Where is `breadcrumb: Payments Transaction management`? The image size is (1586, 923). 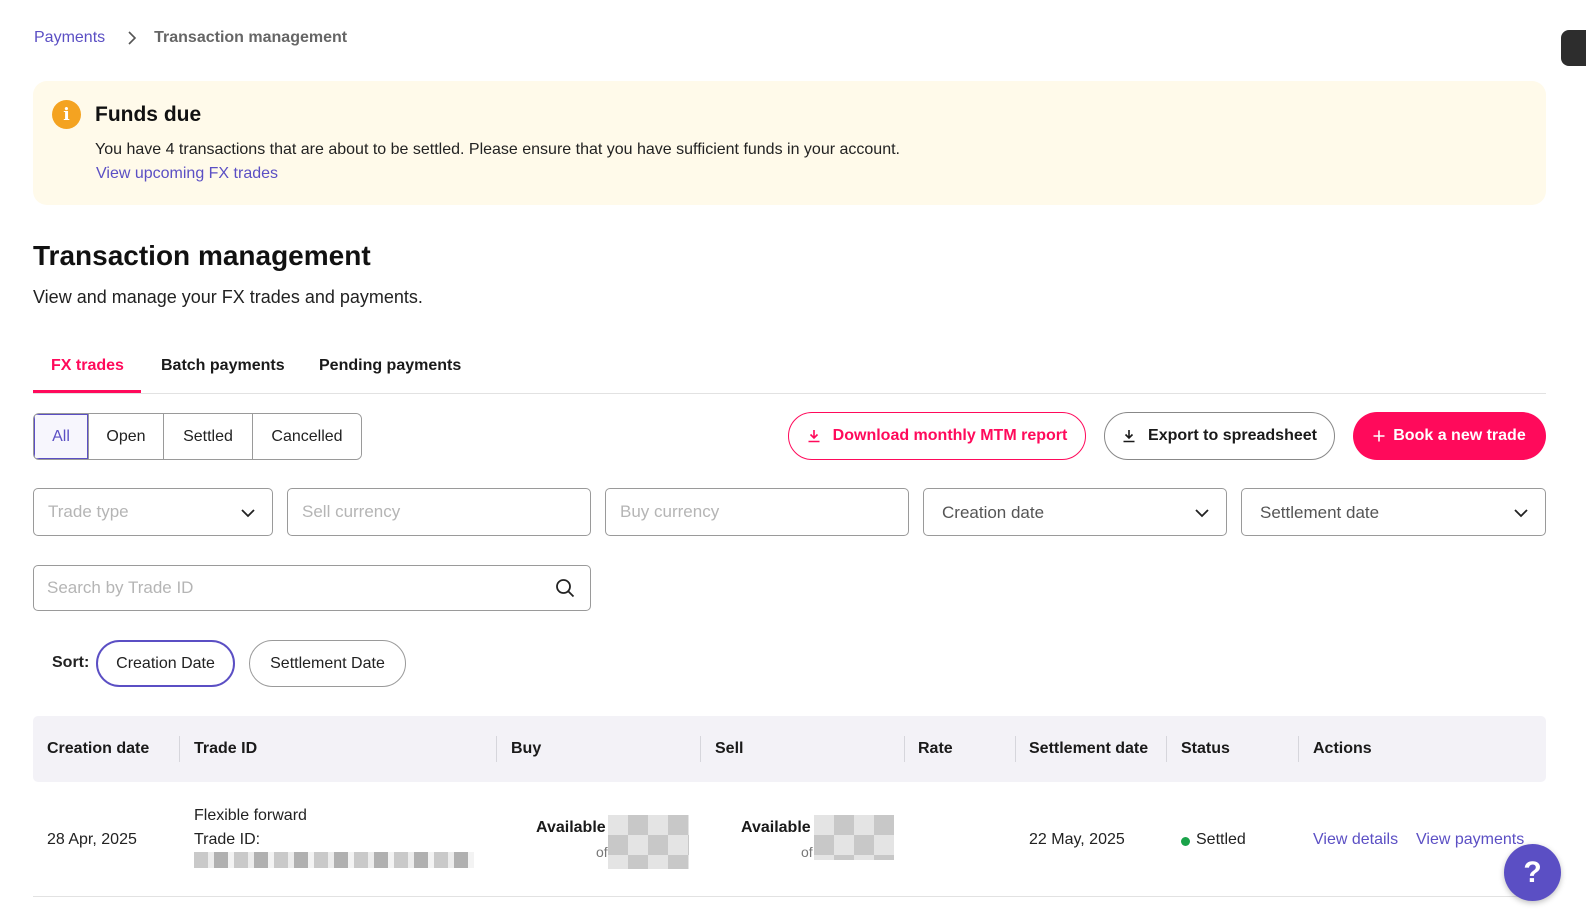
breadcrumb: Payments Transaction management is located at coordinates (190, 38).